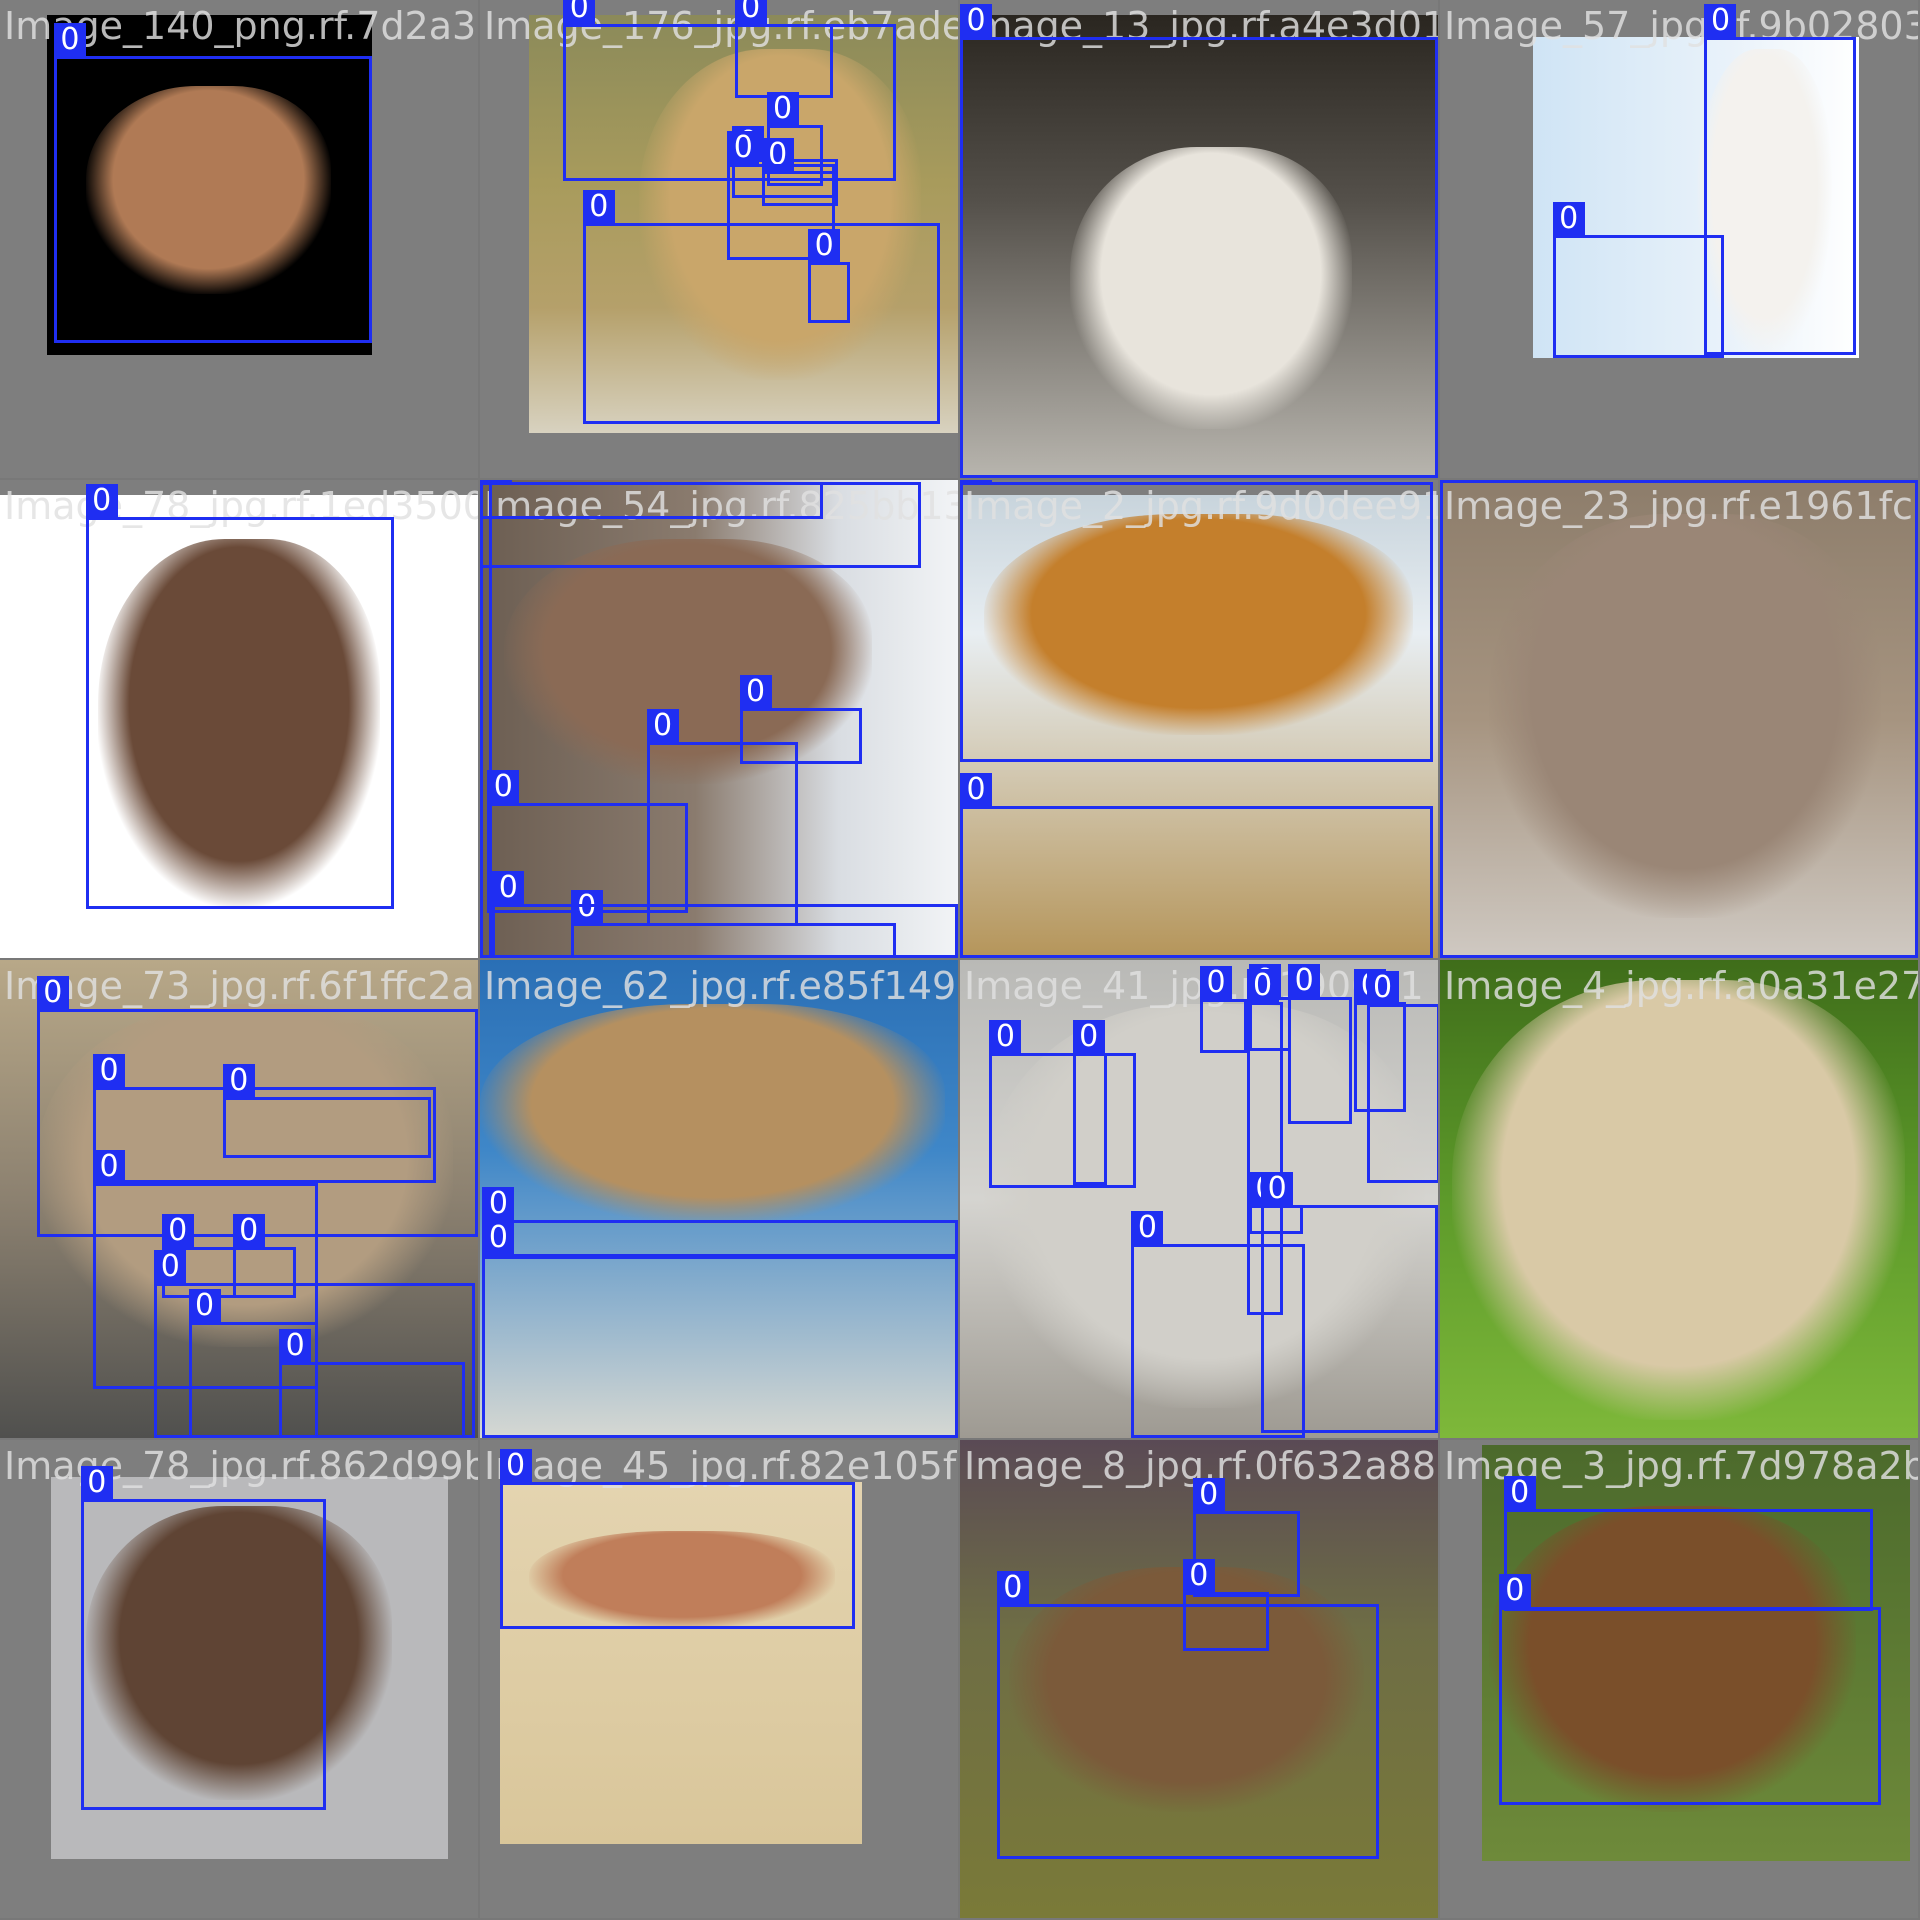 Image resolution: width=1920 pixels, height=1920 pixels. I want to click on tile-14: Image_45_jpg.rf.82e105fed 0, so click(719, 1679).